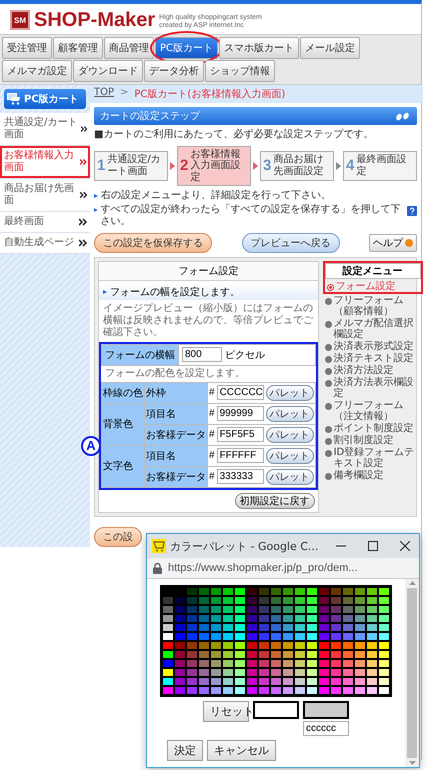  Describe the element at coordinates (326, 728) in the screenshot. I see `color-code-input: cccccc` at that location.